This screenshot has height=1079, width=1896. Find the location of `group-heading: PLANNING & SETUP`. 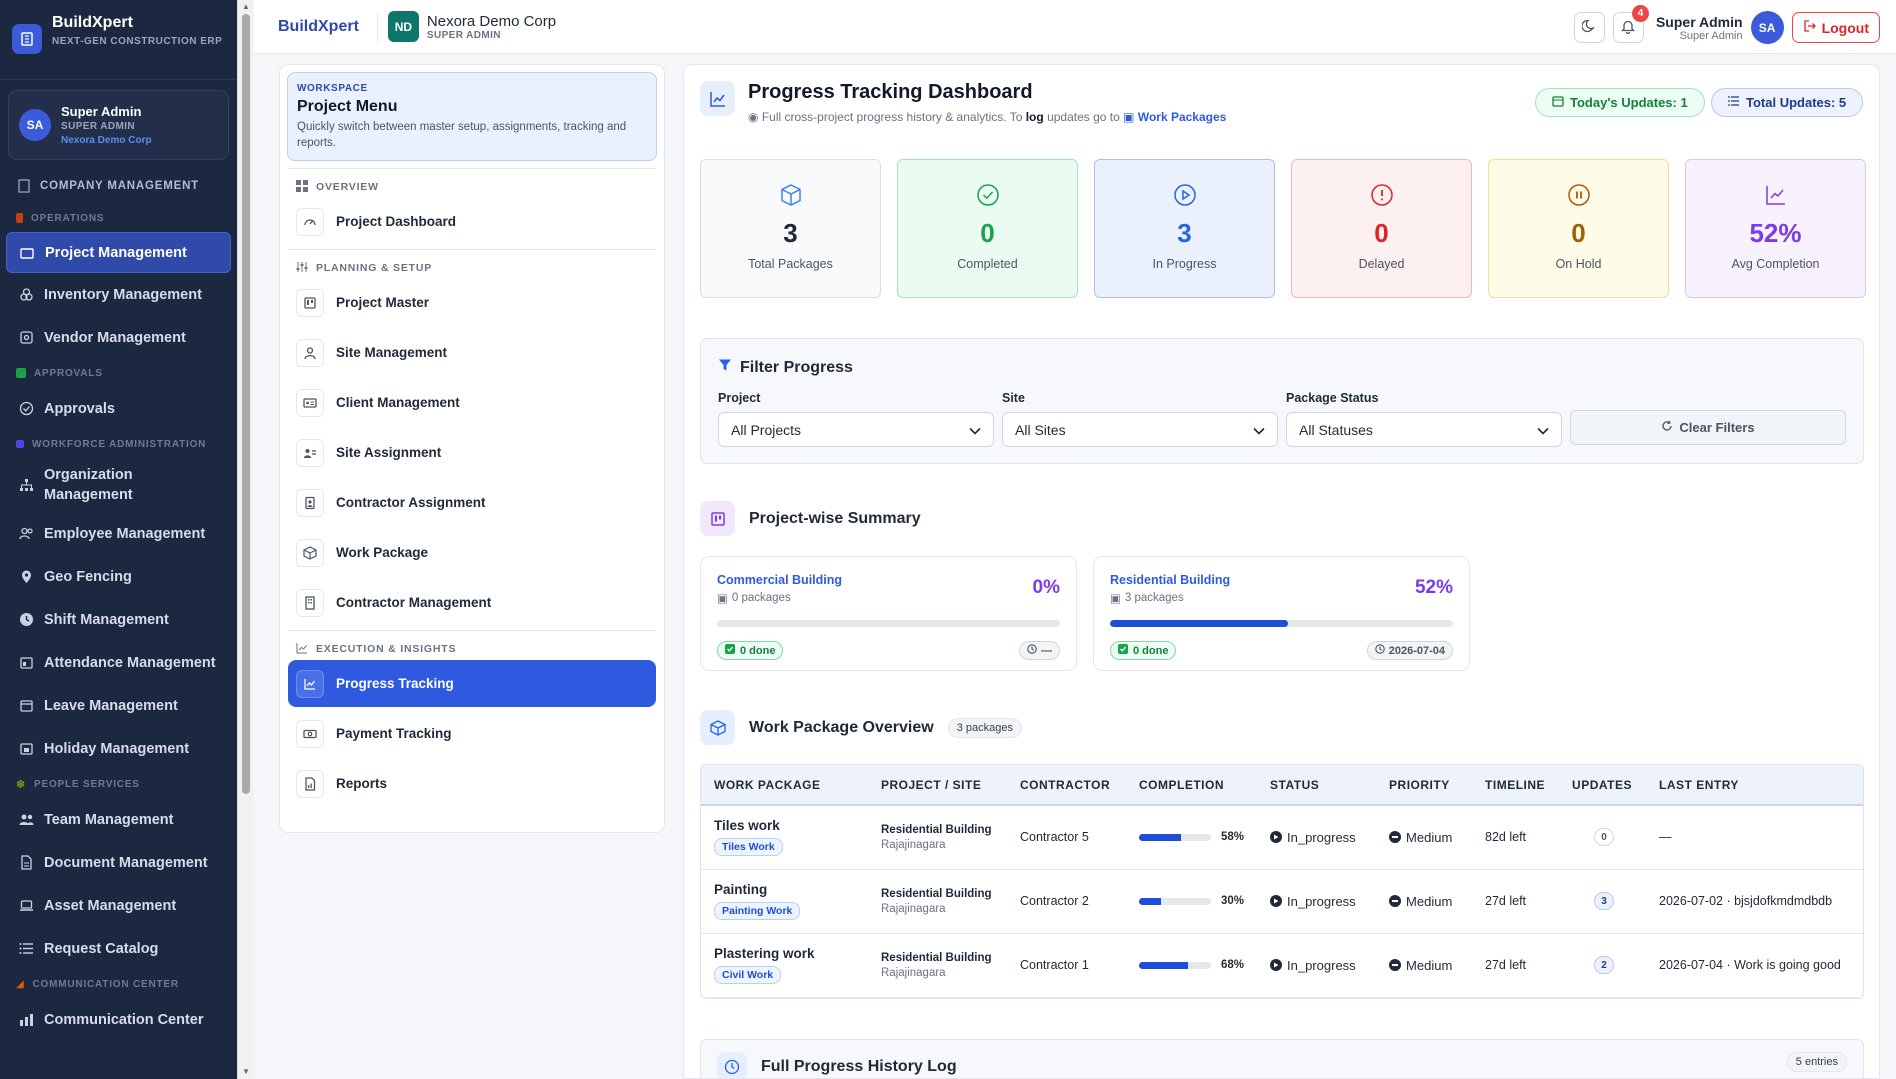

group-heading: PLANNING & SETUP is located at coordinates (472, 268).